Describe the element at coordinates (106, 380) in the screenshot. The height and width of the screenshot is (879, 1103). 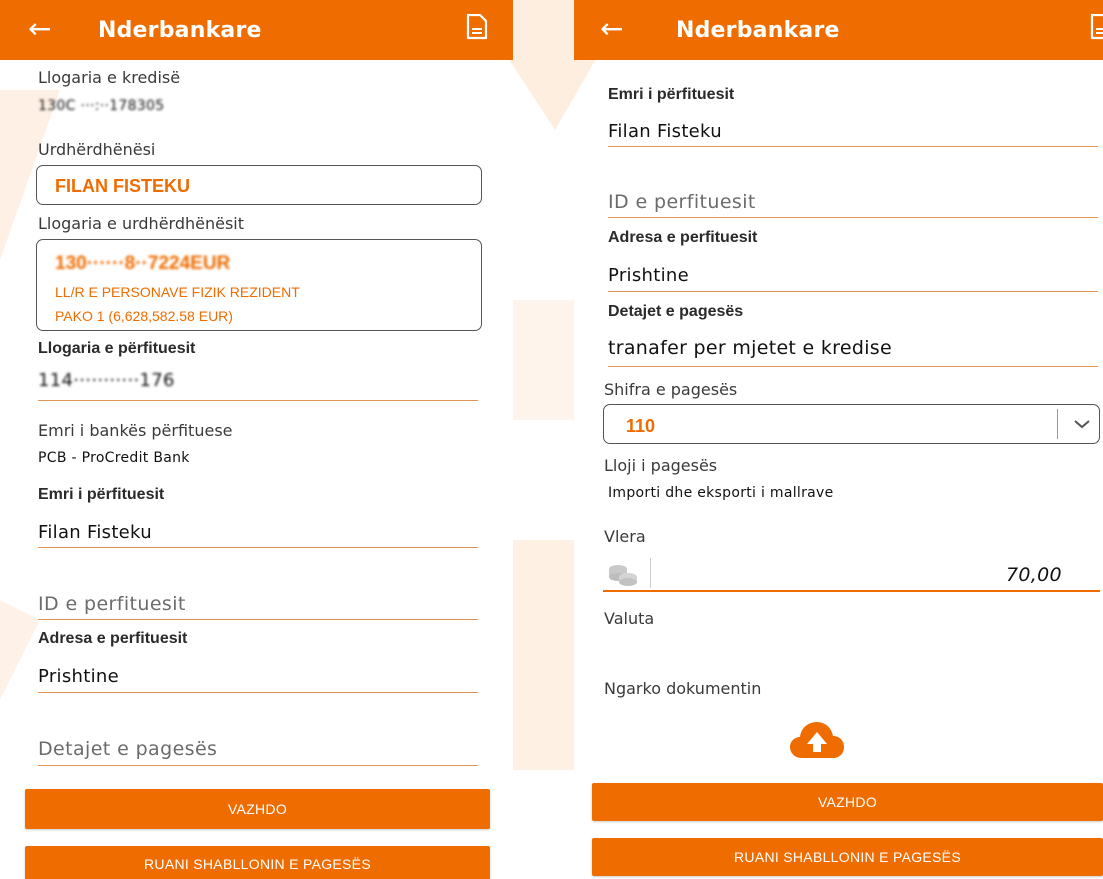
I see `beneficiary-account-input: 114···········176` at that location.